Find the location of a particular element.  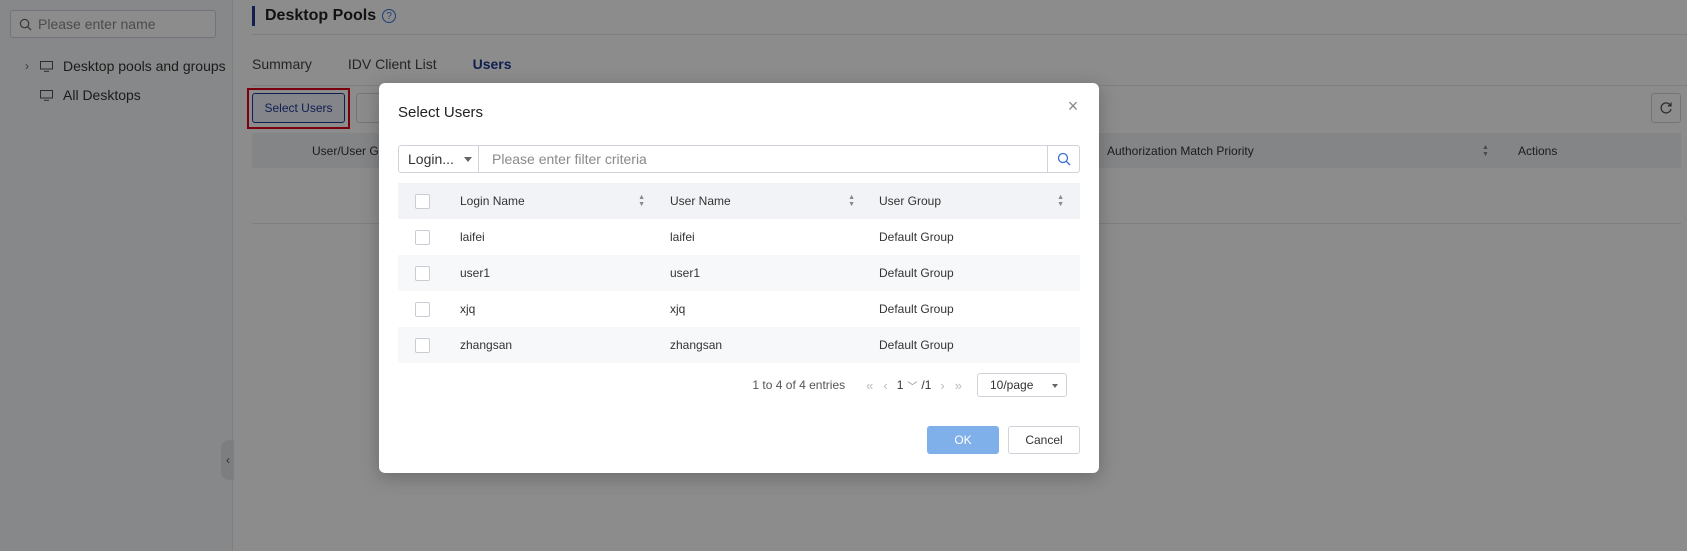

column-header-user-group: User Group ▲ ▼ is located at coordinates (971, 201).